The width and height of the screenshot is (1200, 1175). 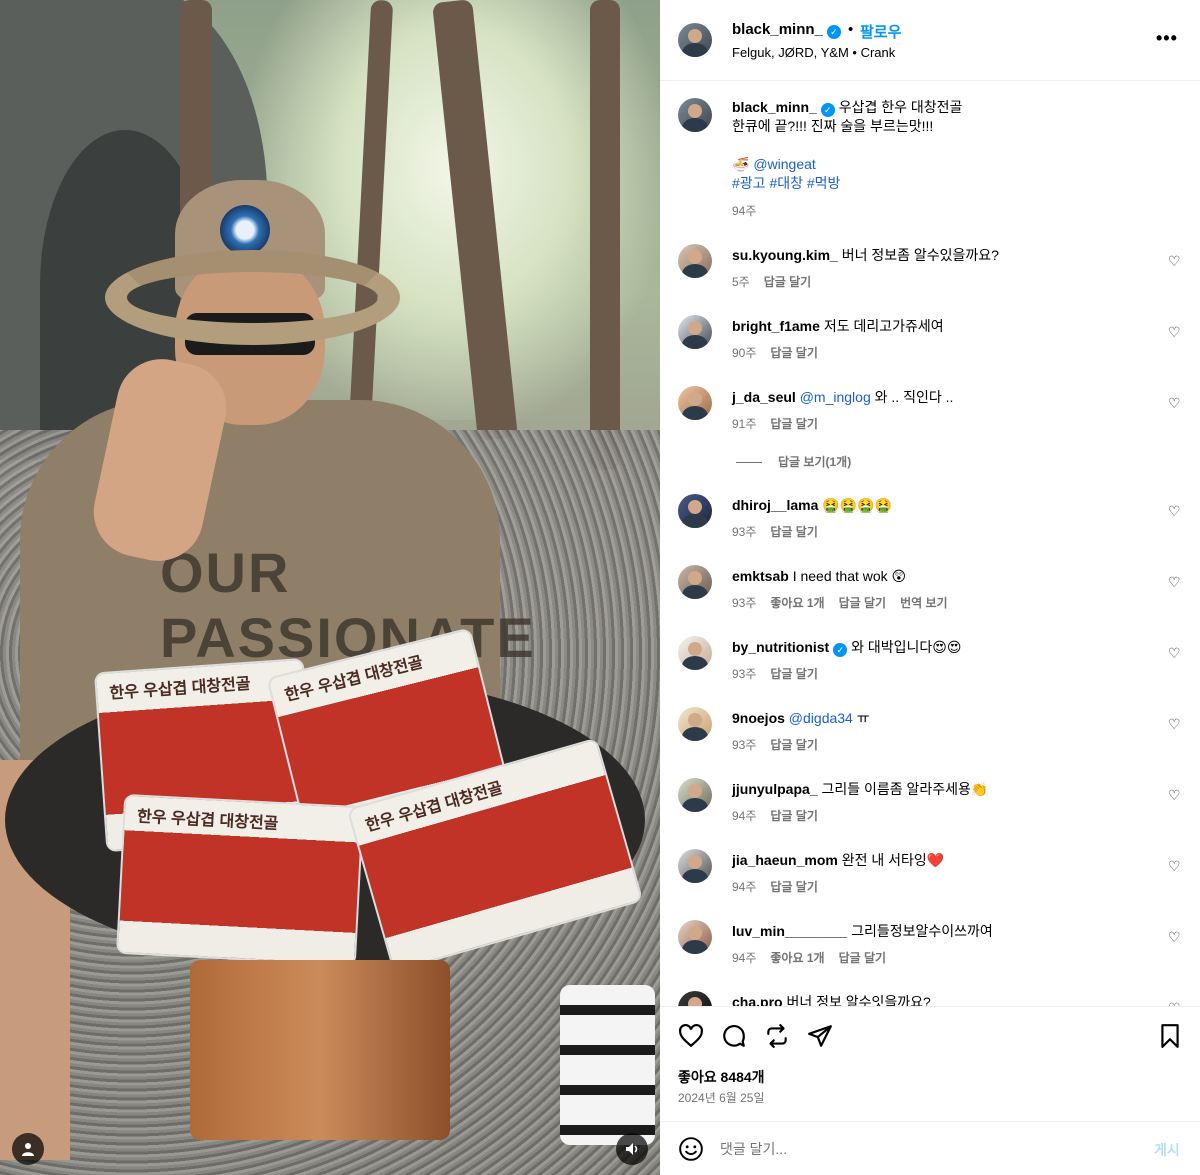 What do you see at coordinates (632, 1149) in the screenshot?
I see `sound-toggle-icon` at bounding box center [632, 1149].